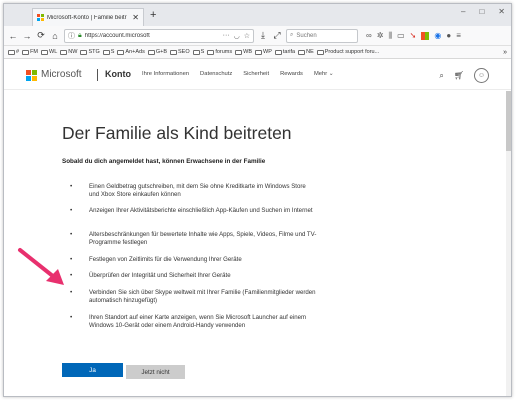 The width and height of the screenshot is (517, 400). I want to click on gear-icon: ✲, so click(380, 35).